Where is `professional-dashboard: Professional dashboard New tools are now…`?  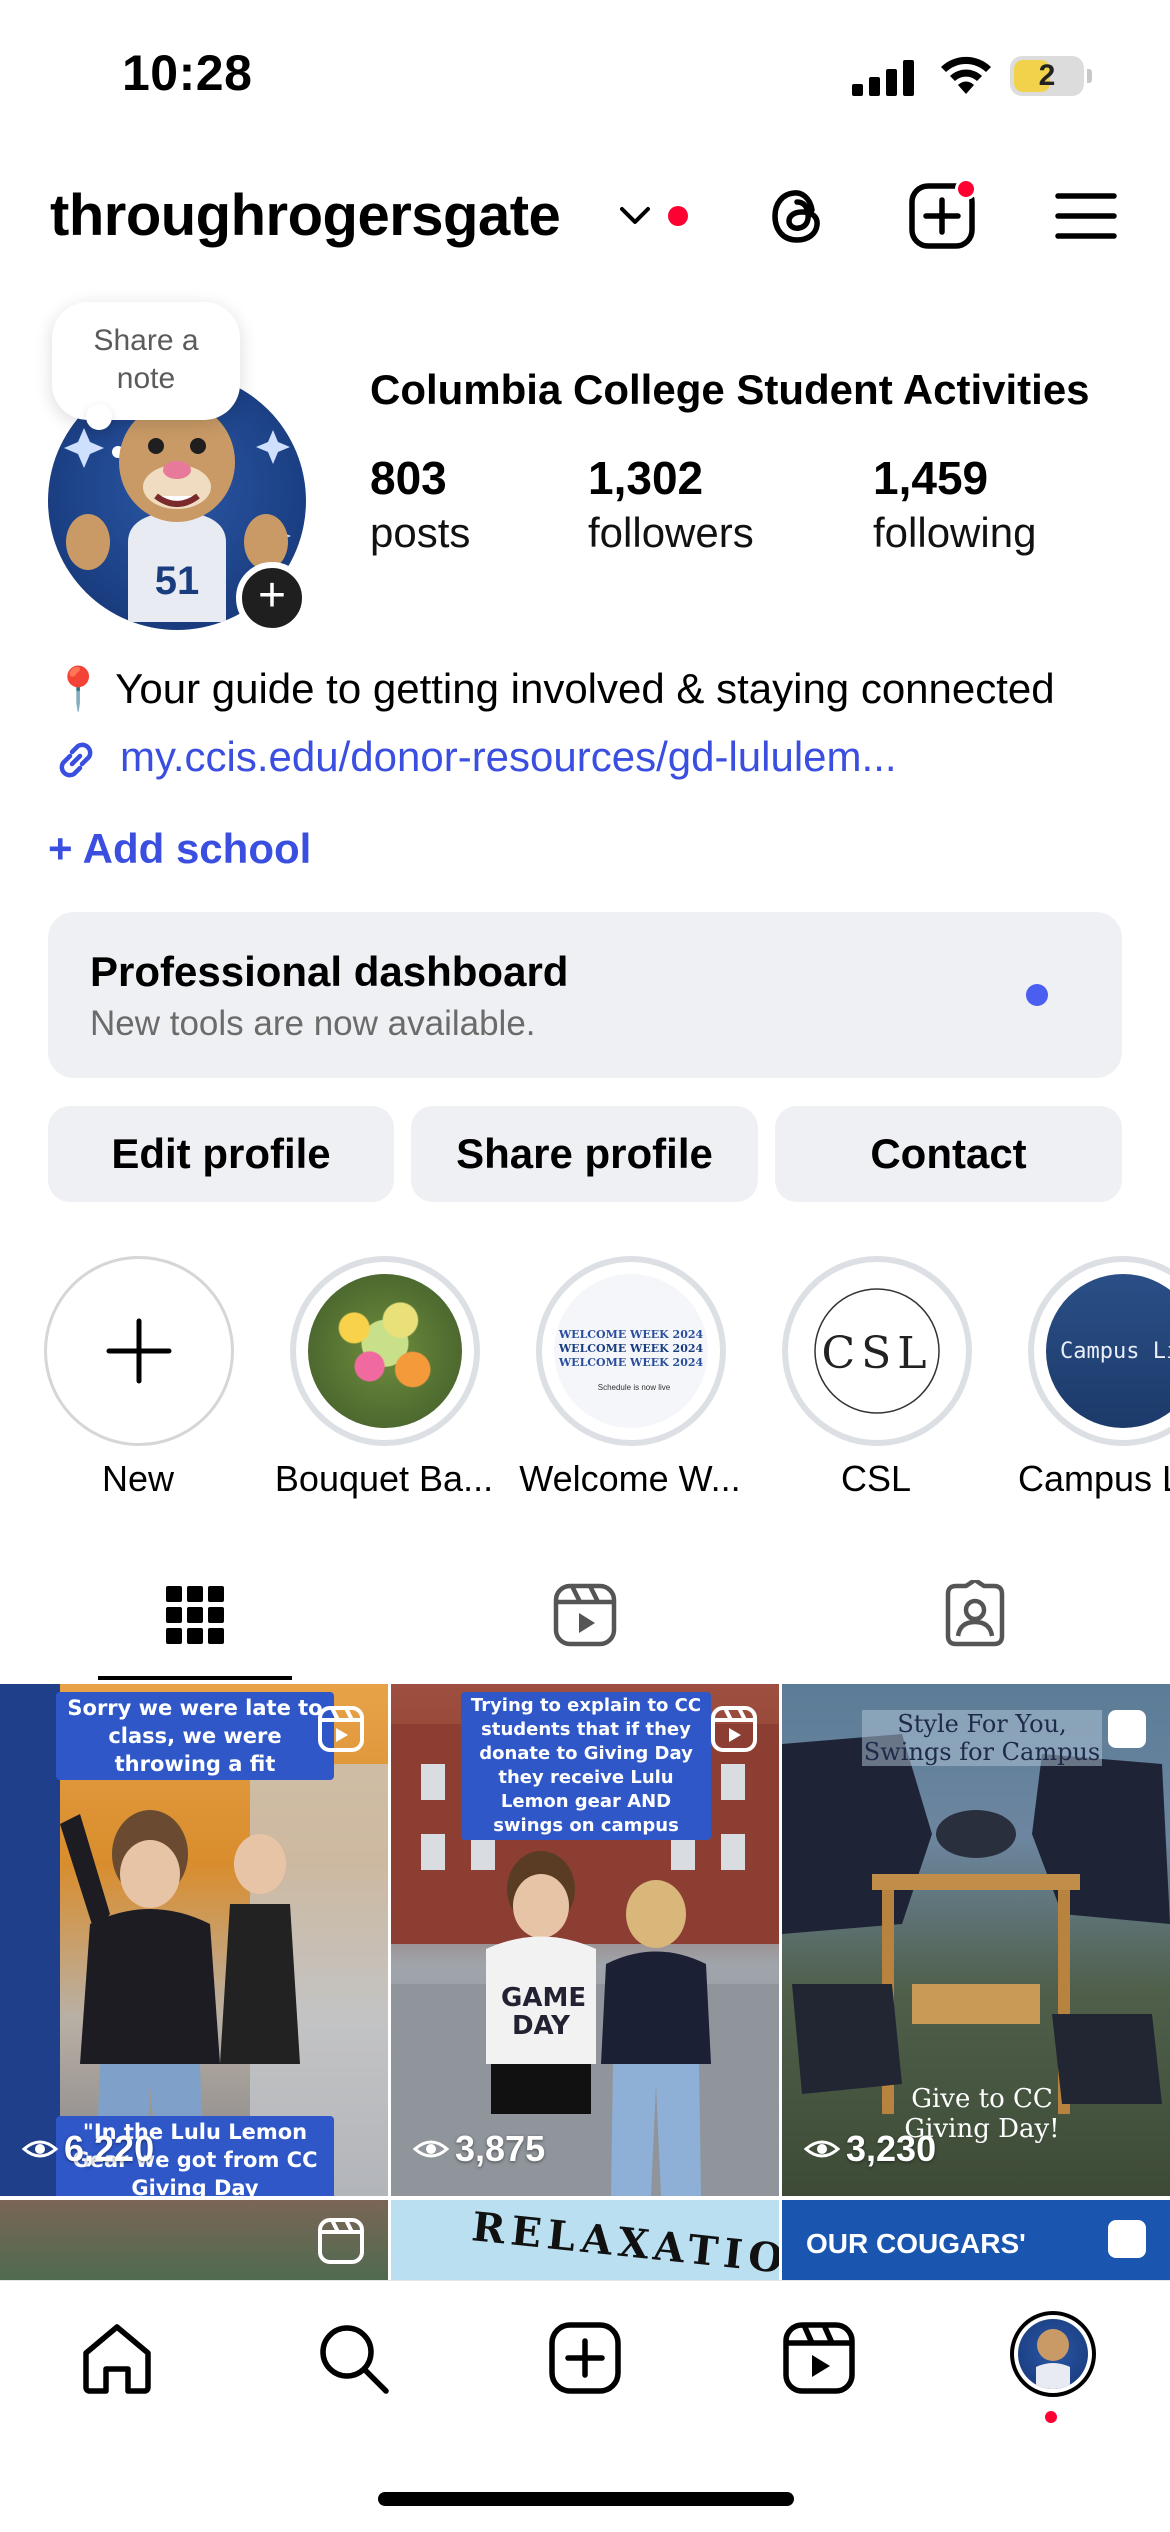 professional-dashboard: Professional dashboard New tools are now… is located at coordinates (585, 995).